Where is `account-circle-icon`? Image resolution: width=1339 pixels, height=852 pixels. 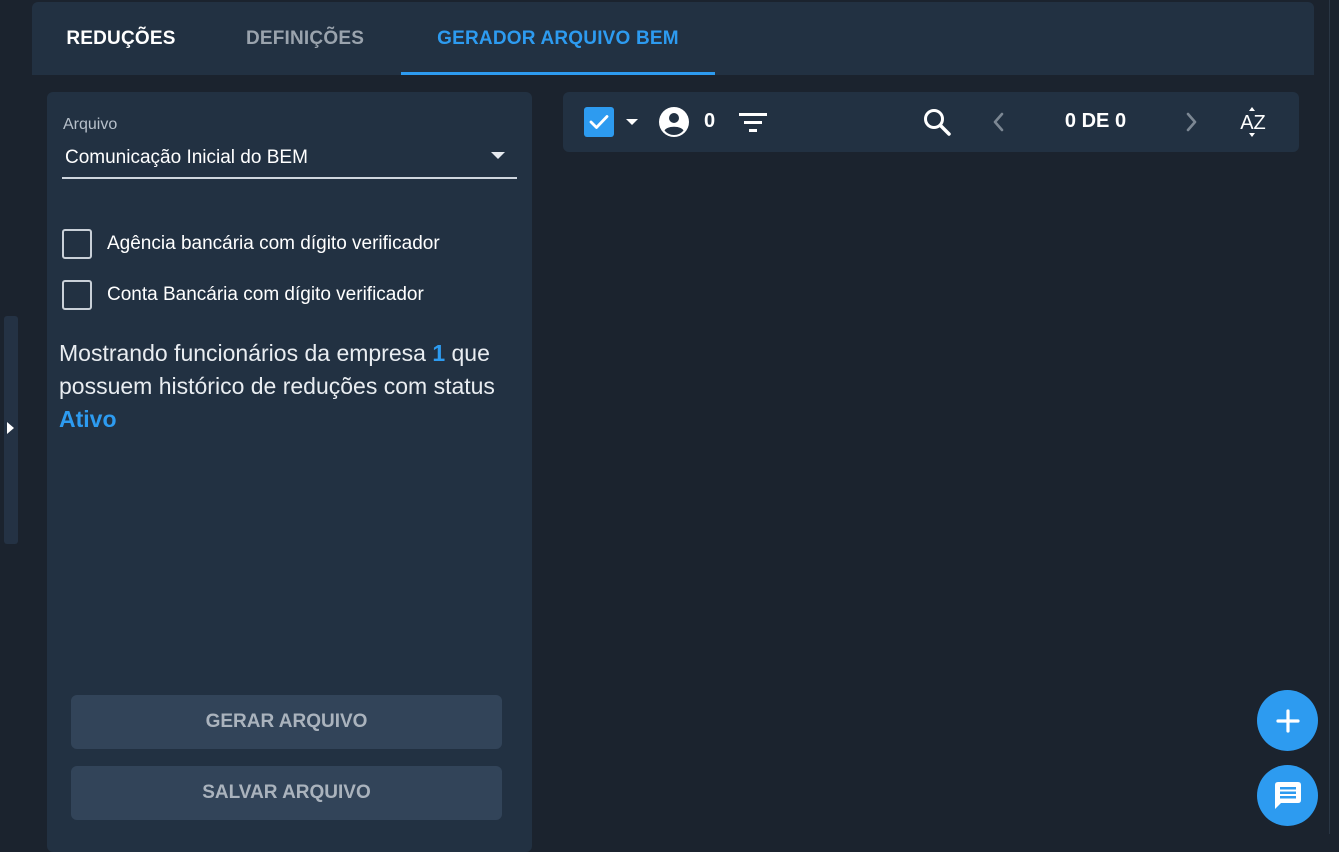 account-circle-icon is located at coordinates (674, 122).